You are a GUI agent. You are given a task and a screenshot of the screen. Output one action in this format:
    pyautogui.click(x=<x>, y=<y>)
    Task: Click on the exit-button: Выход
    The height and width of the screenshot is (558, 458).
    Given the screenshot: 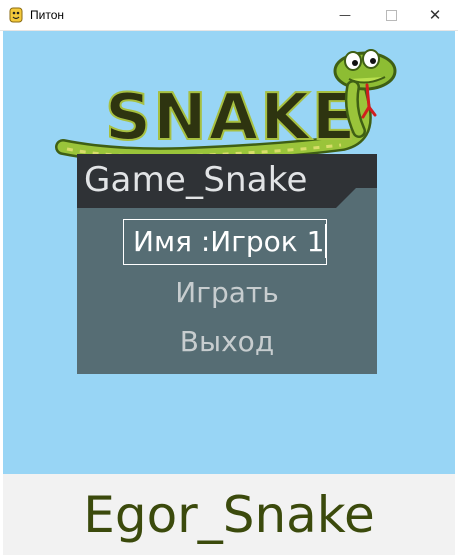 What is the action you would take?
    pyautogui.click(x=227, y=341)
    